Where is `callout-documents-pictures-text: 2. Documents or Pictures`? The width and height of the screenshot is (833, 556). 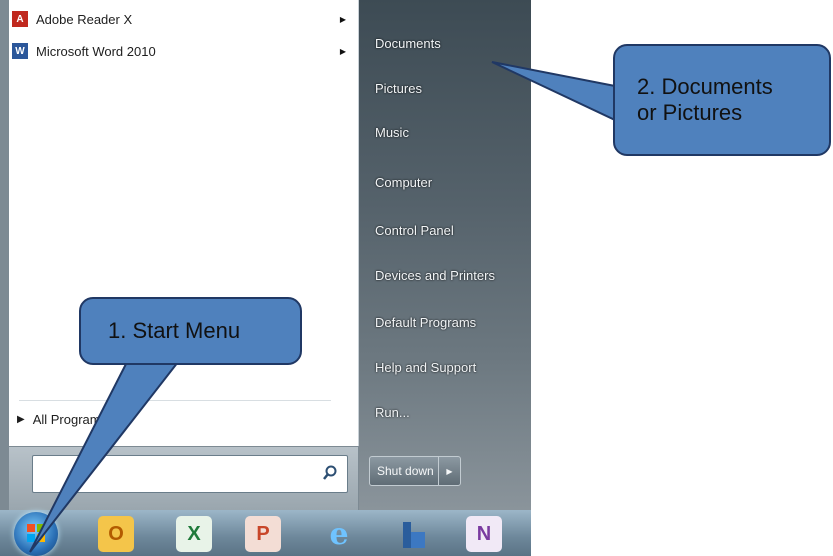 callout-documents-pictures-text: 2. Documents or Pictures is located at coordinates (705, 100).